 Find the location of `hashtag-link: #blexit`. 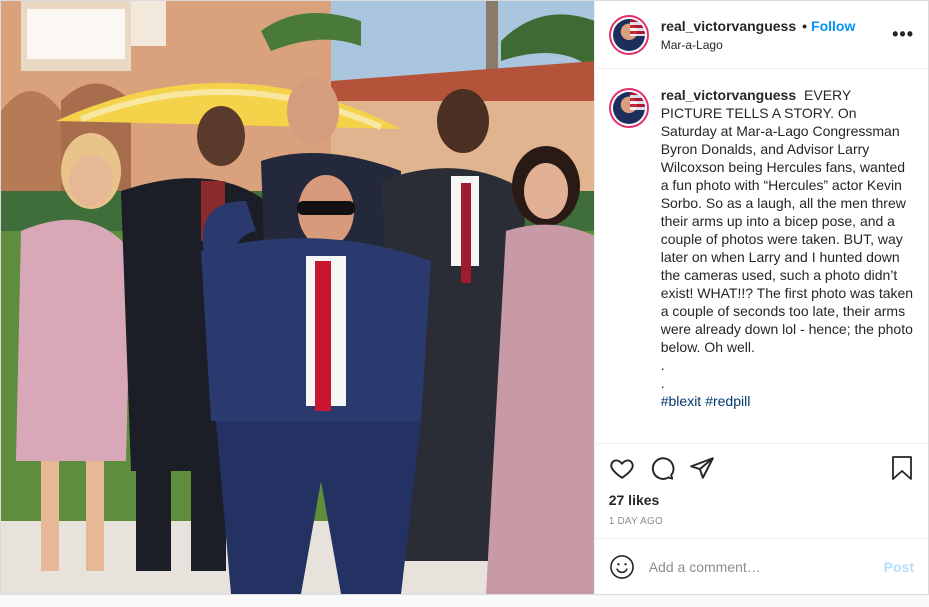

hashtag-link: #blexit is located at coordinates (681, 401).